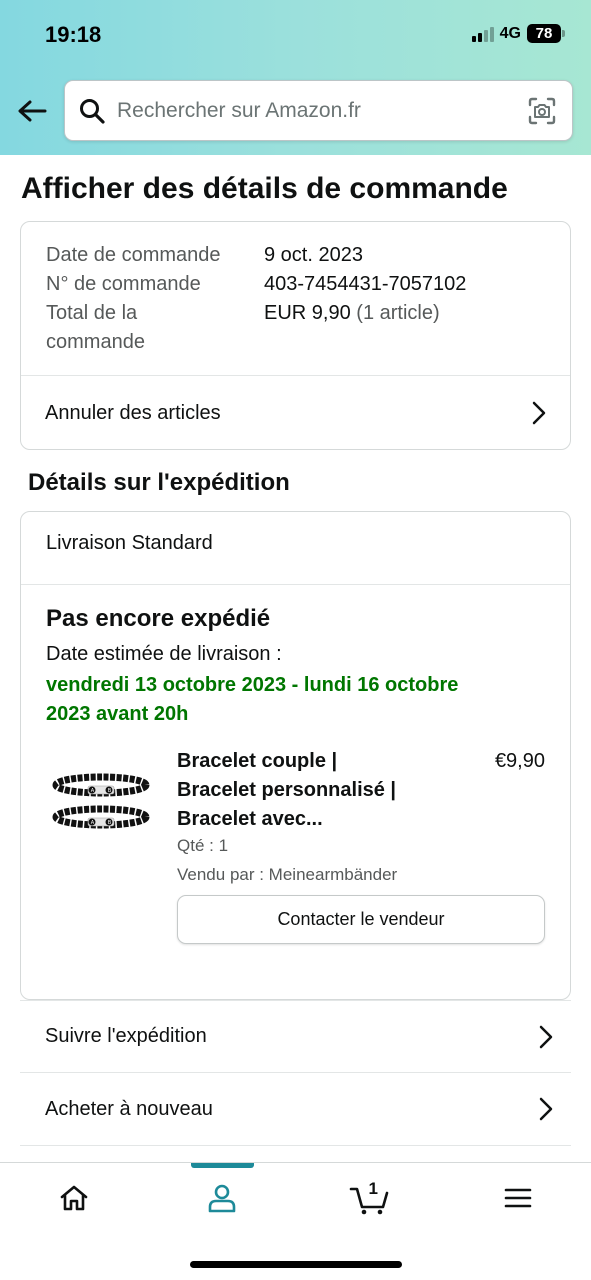  I want to click on nav-cart: 1, so click(369, 1198).